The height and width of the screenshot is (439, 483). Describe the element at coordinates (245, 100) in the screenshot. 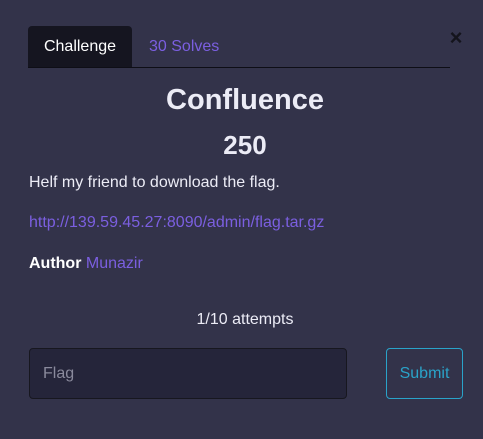

I see `challenge-title: Confluence` at that location.